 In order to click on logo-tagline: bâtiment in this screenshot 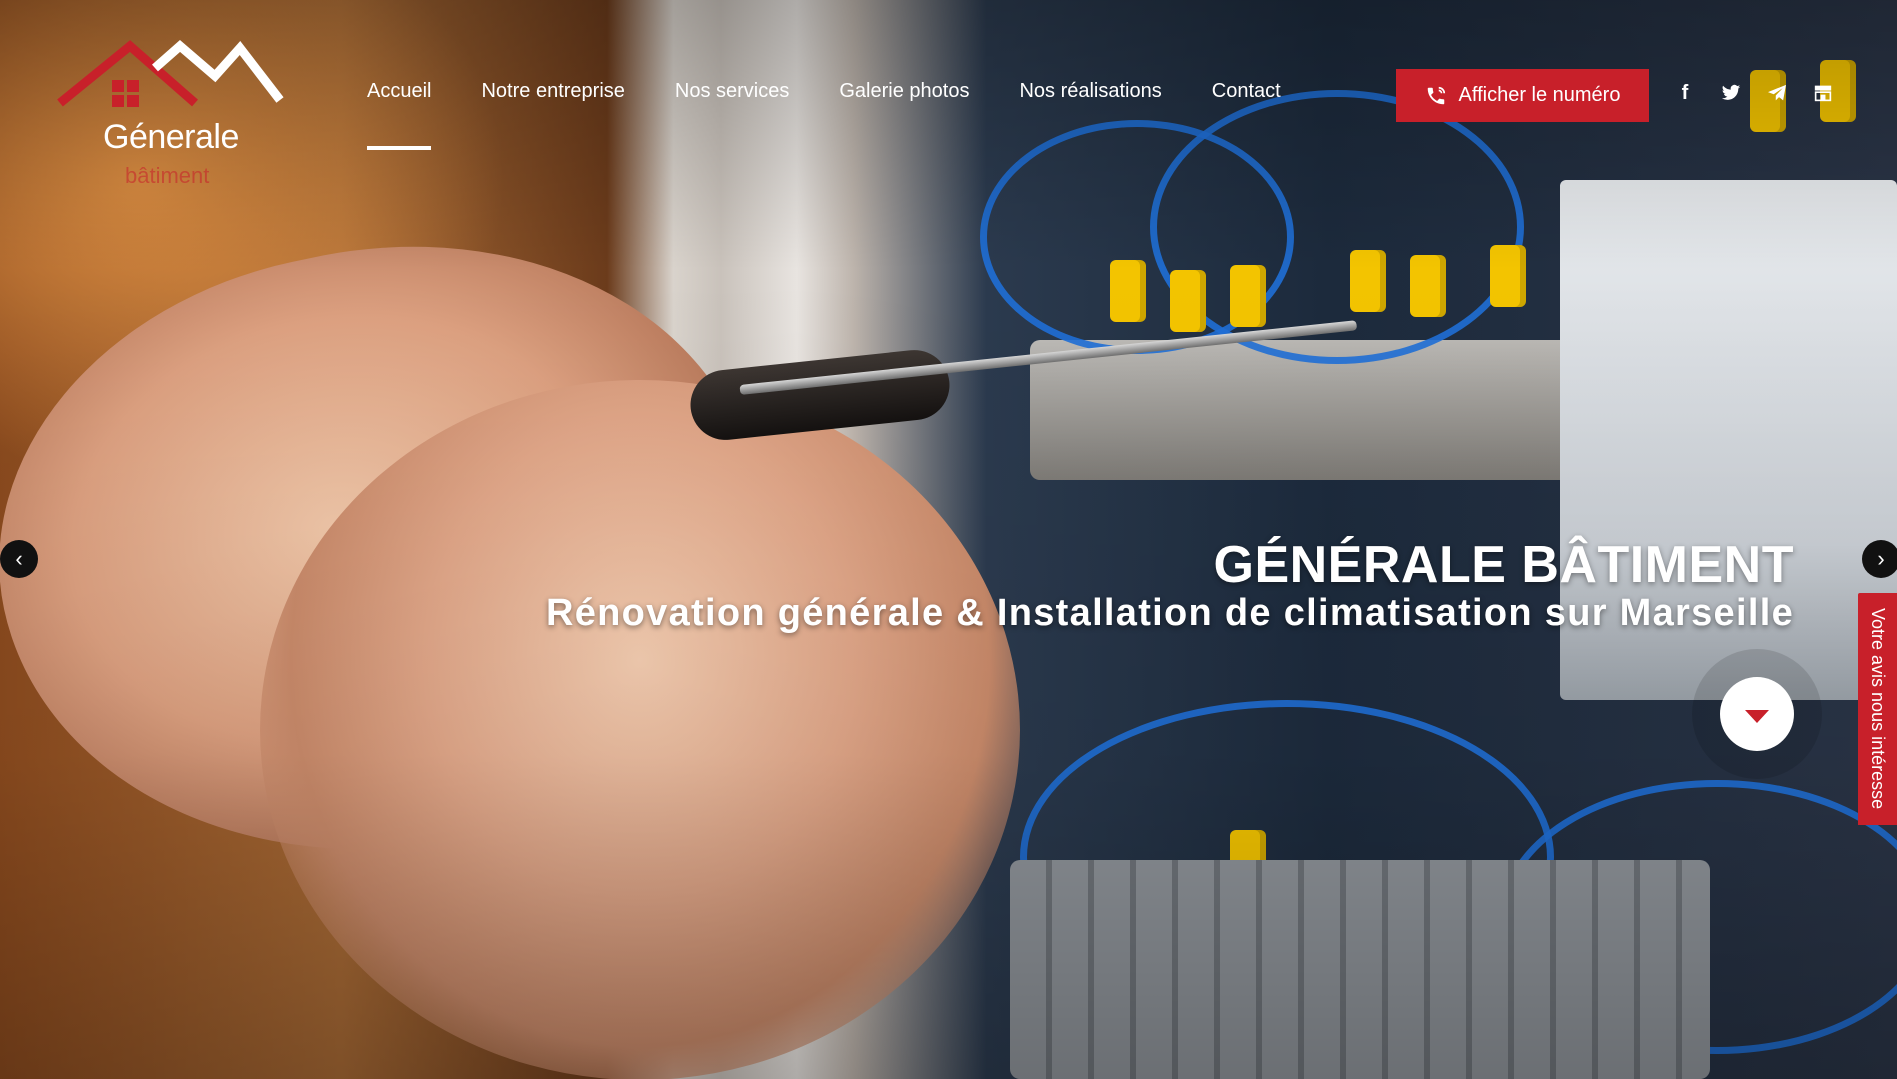, I will do `click(167, 175)`.